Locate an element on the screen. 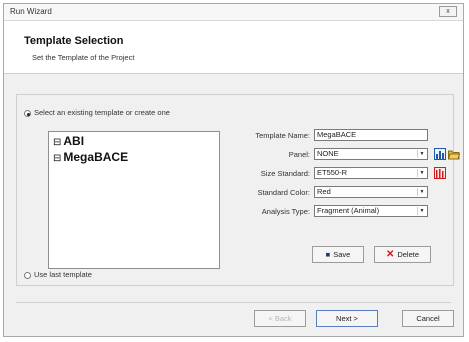 The width and height of the screenshot is (469, 342). folder-open-icon is located at coordinates (454, 154).